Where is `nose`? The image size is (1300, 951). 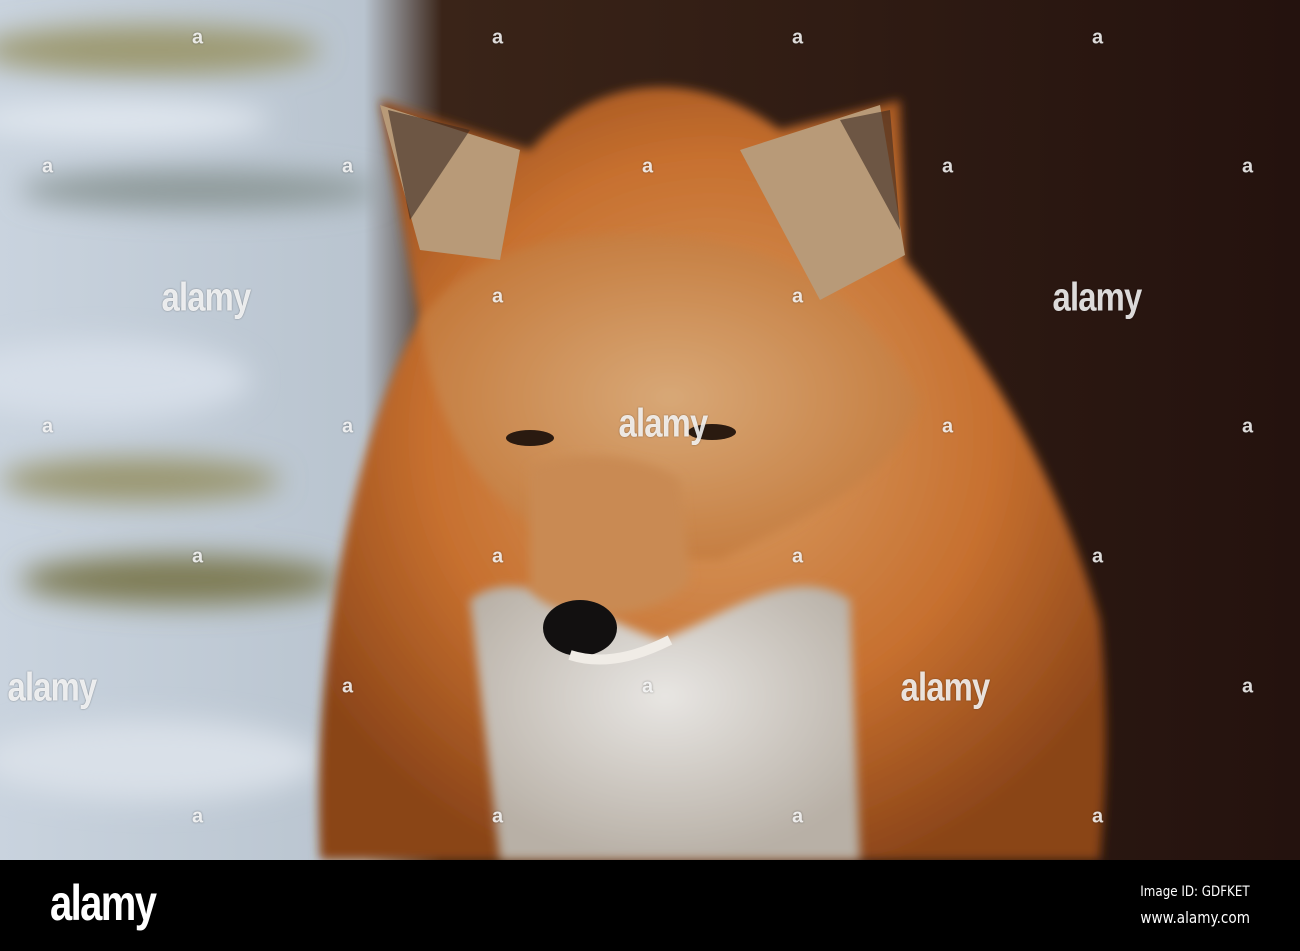
nose is located at coordinates (580, 628).